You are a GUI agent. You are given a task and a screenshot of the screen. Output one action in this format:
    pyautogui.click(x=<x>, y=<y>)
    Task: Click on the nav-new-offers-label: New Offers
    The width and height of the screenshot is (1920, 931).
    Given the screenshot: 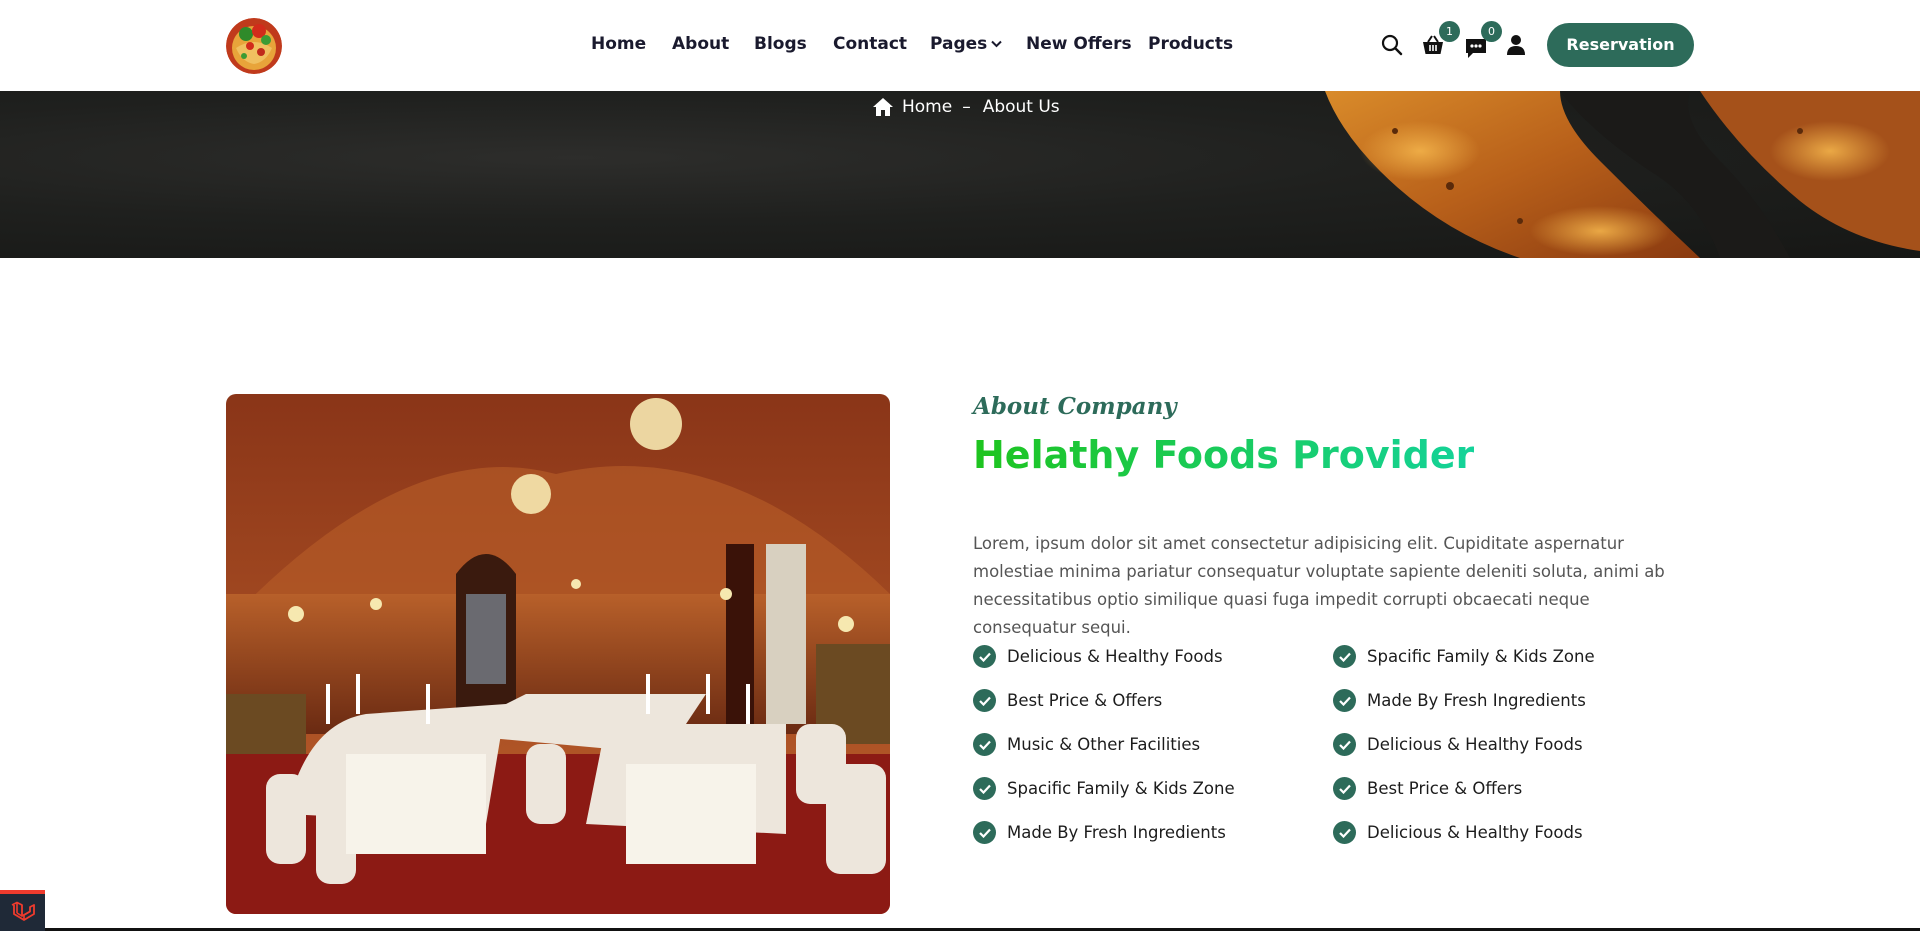 What is the action you would take?
    pyautogui.click(x=1079, y=44)
    